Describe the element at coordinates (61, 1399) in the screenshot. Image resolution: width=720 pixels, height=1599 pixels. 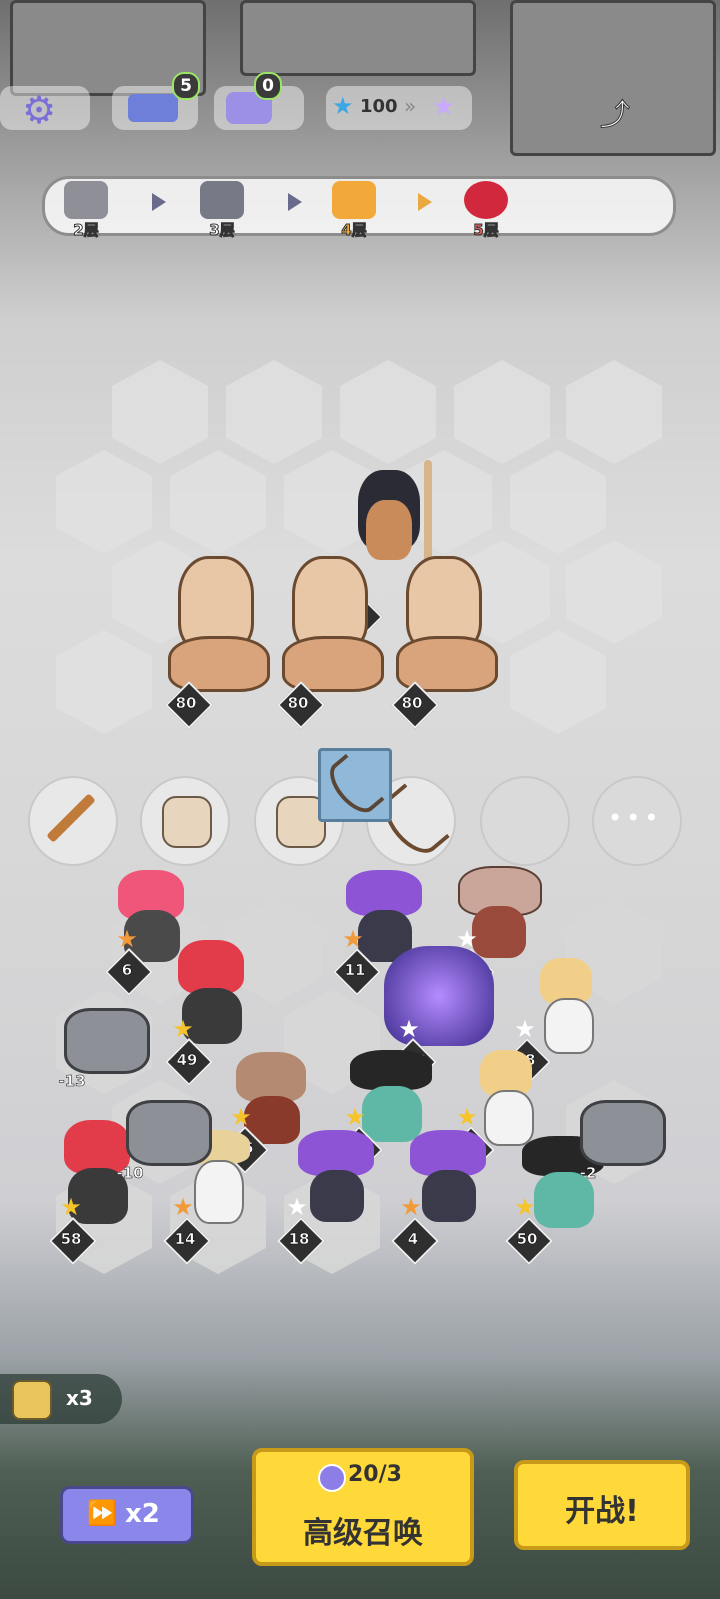
I see `scroll-counter: x3` at that location.